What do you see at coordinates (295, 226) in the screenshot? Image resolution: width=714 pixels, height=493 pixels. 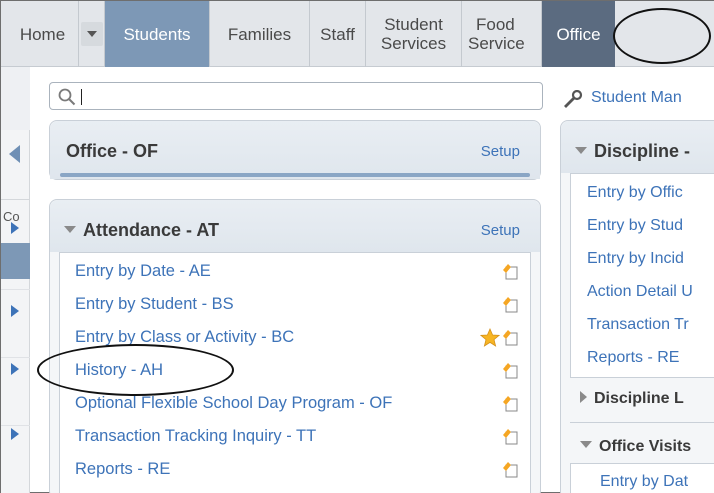 I see `attendance-panel-header: Attendance - AT Setup` at bounding box center [295, 226].